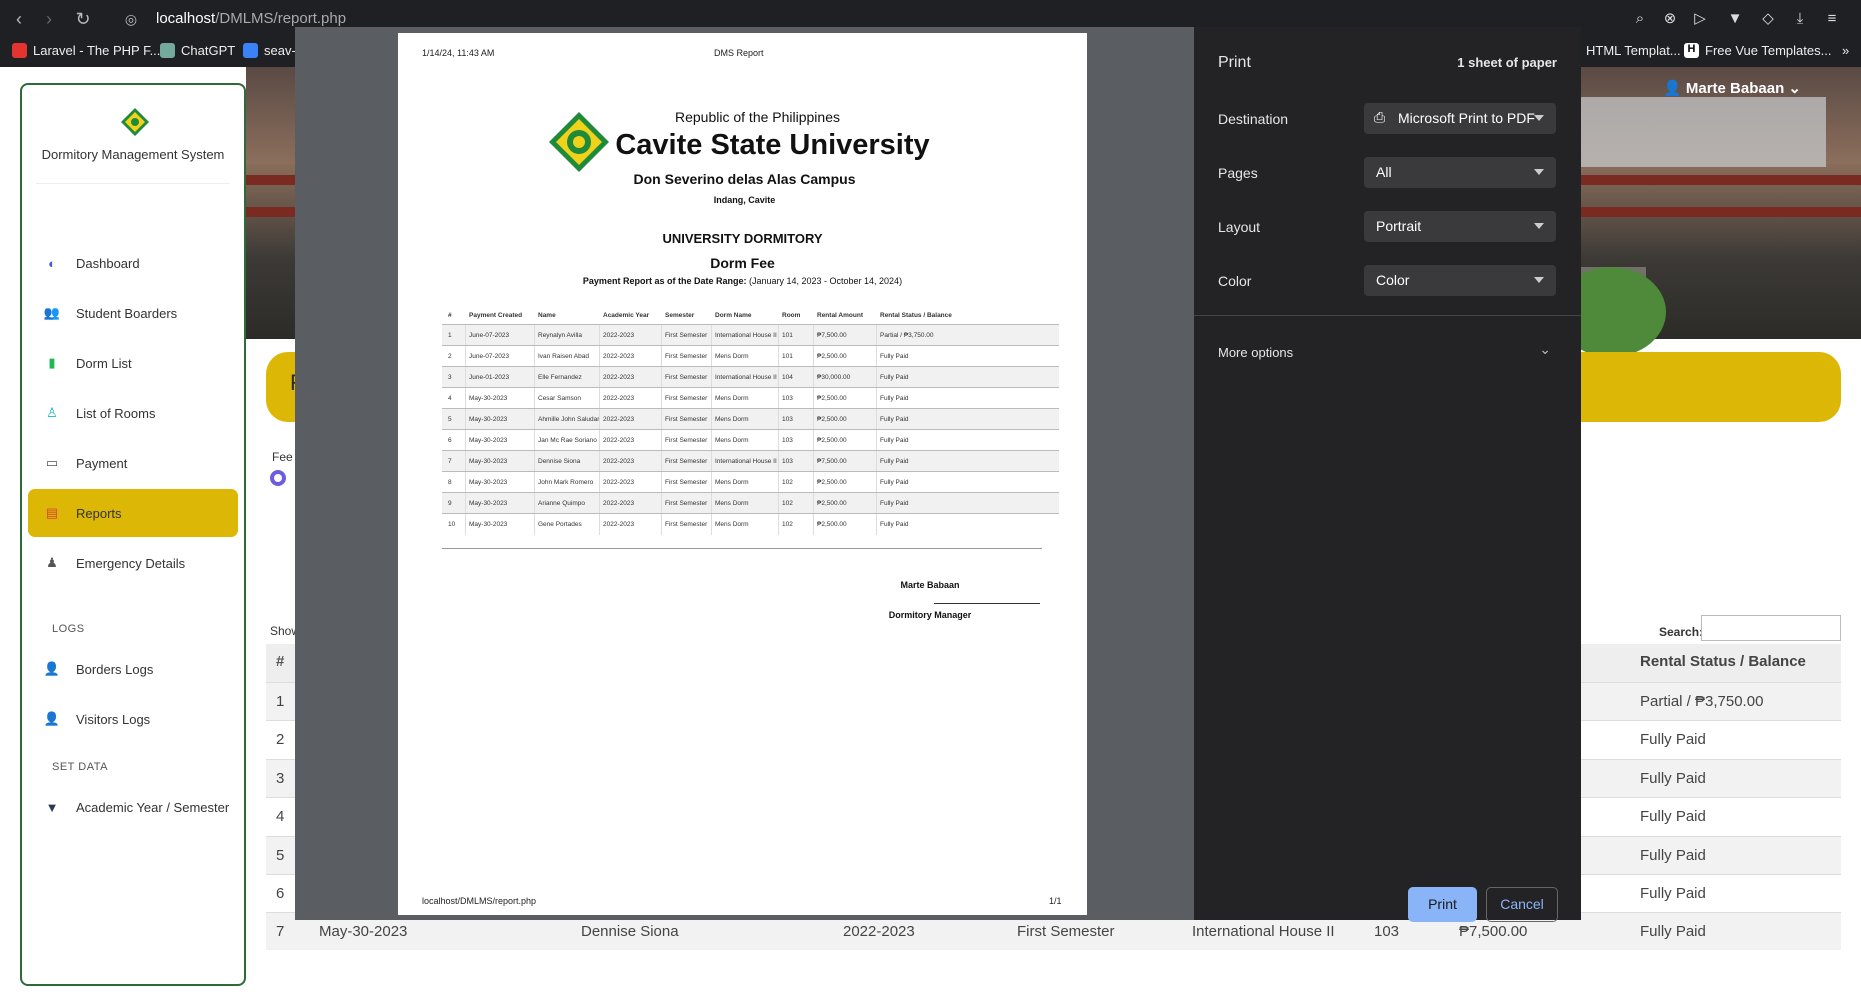 The image size is (1861, 1001). What do you see at coordinates (1700, 19) in the screenshot?
I see `send-icon: ▷` at bounding box center [1700, 19].